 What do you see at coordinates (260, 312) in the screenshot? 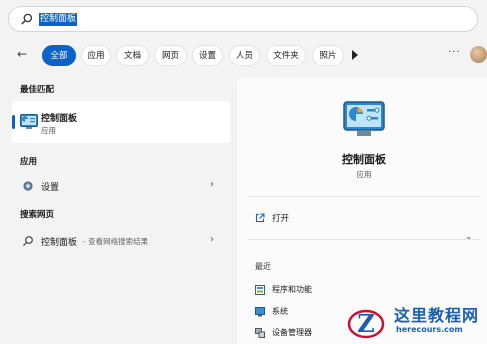
I see `system-icon` at bounding box center [260, 312].